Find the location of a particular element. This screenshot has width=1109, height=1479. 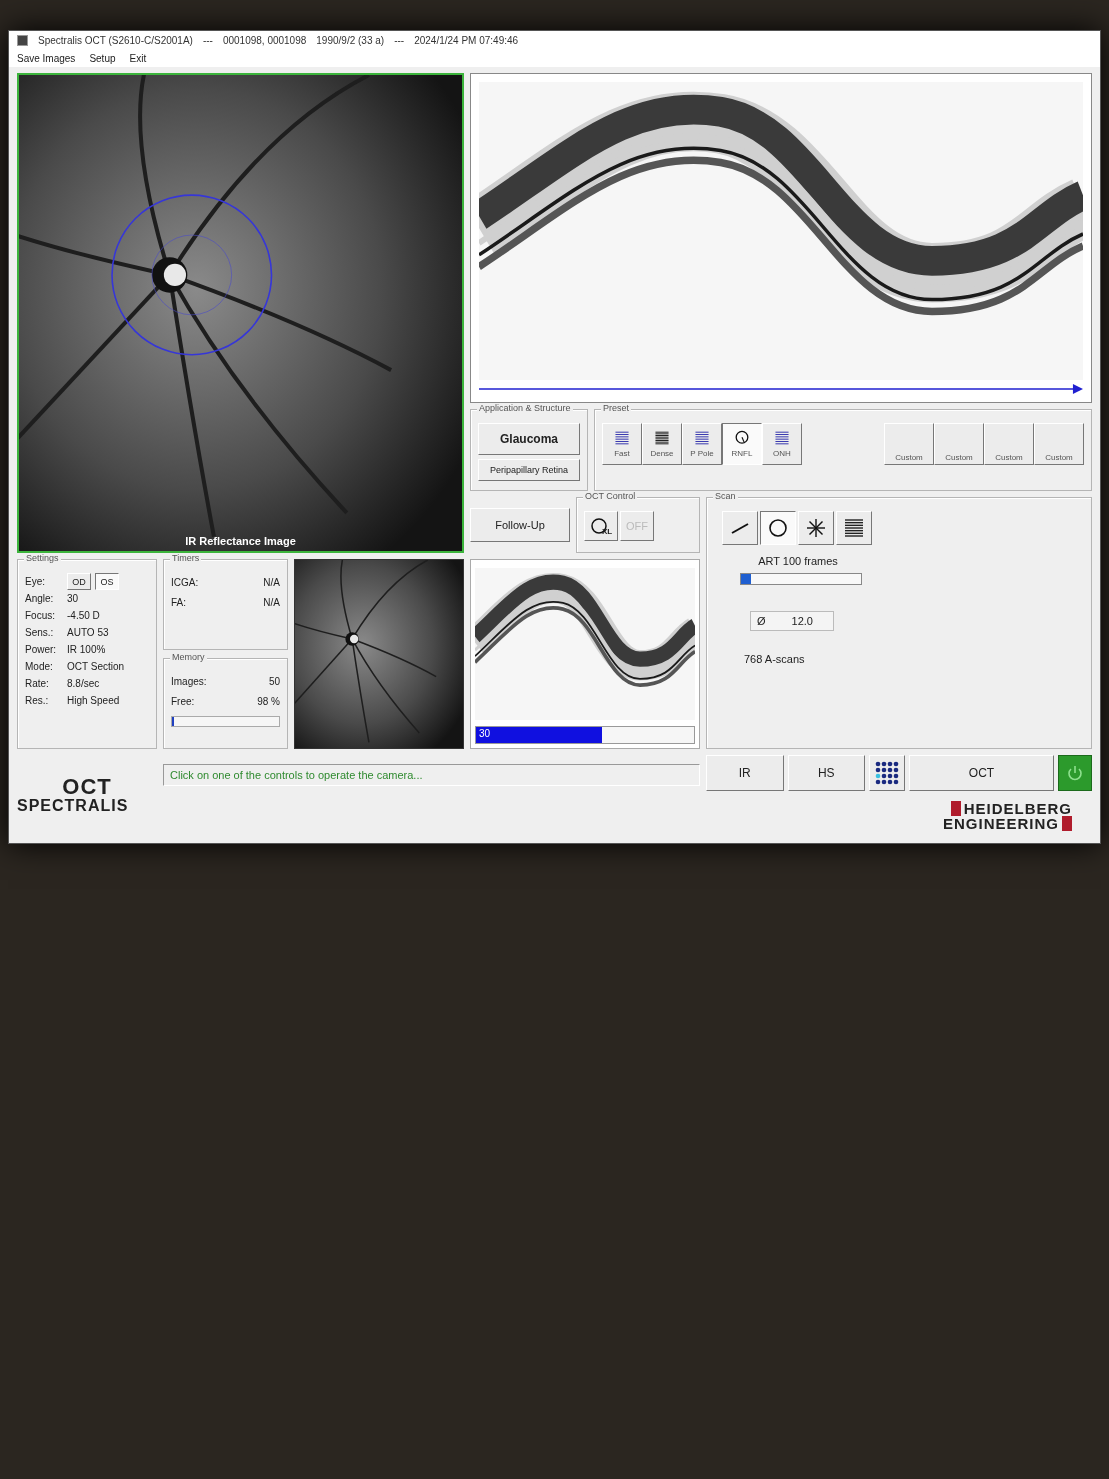

menu-item: Exit is located at coordinates (138, 58).